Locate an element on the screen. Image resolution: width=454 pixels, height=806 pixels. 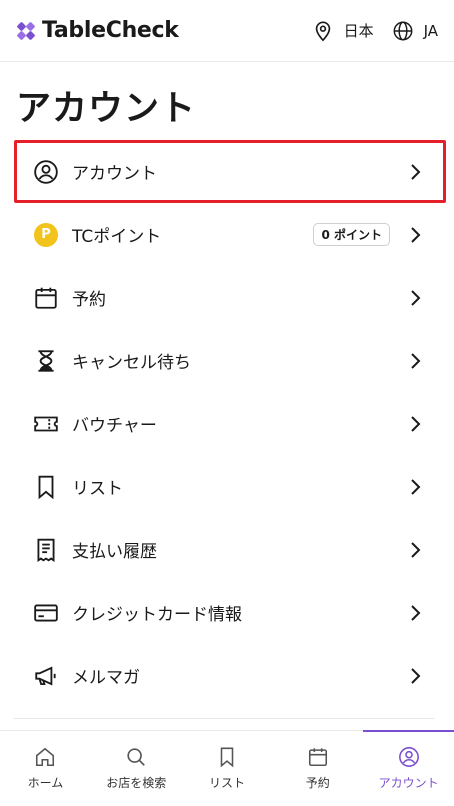
menu-item-label: メルマガ is located at coordinates (106, 678).